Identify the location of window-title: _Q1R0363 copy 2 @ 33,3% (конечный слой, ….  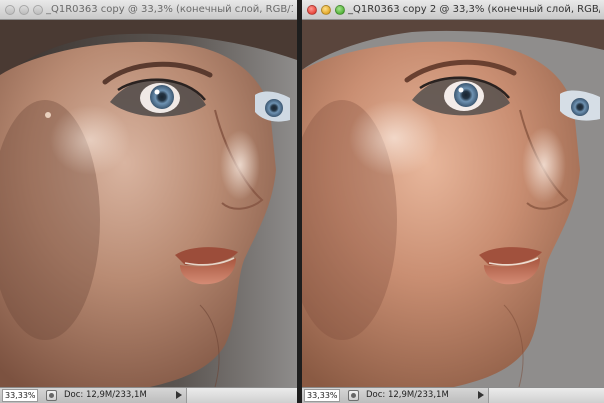
(474, 9).